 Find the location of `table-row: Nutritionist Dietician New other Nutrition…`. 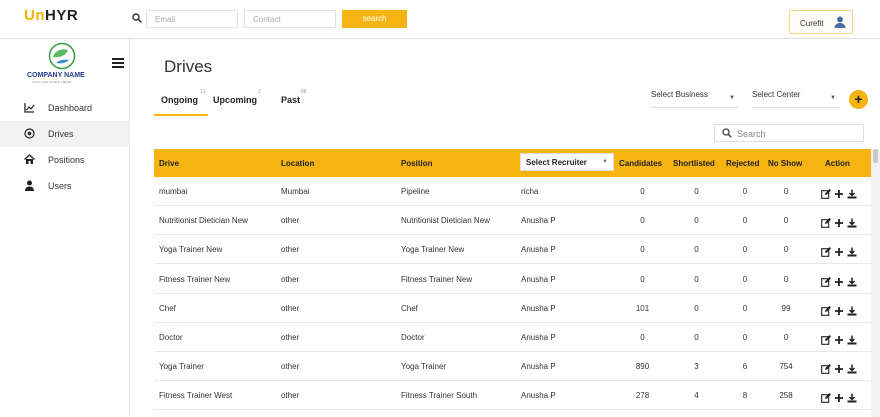

table-row: Nutritionist Dietician New other Nutrition… is located at coordinates (512, 221).